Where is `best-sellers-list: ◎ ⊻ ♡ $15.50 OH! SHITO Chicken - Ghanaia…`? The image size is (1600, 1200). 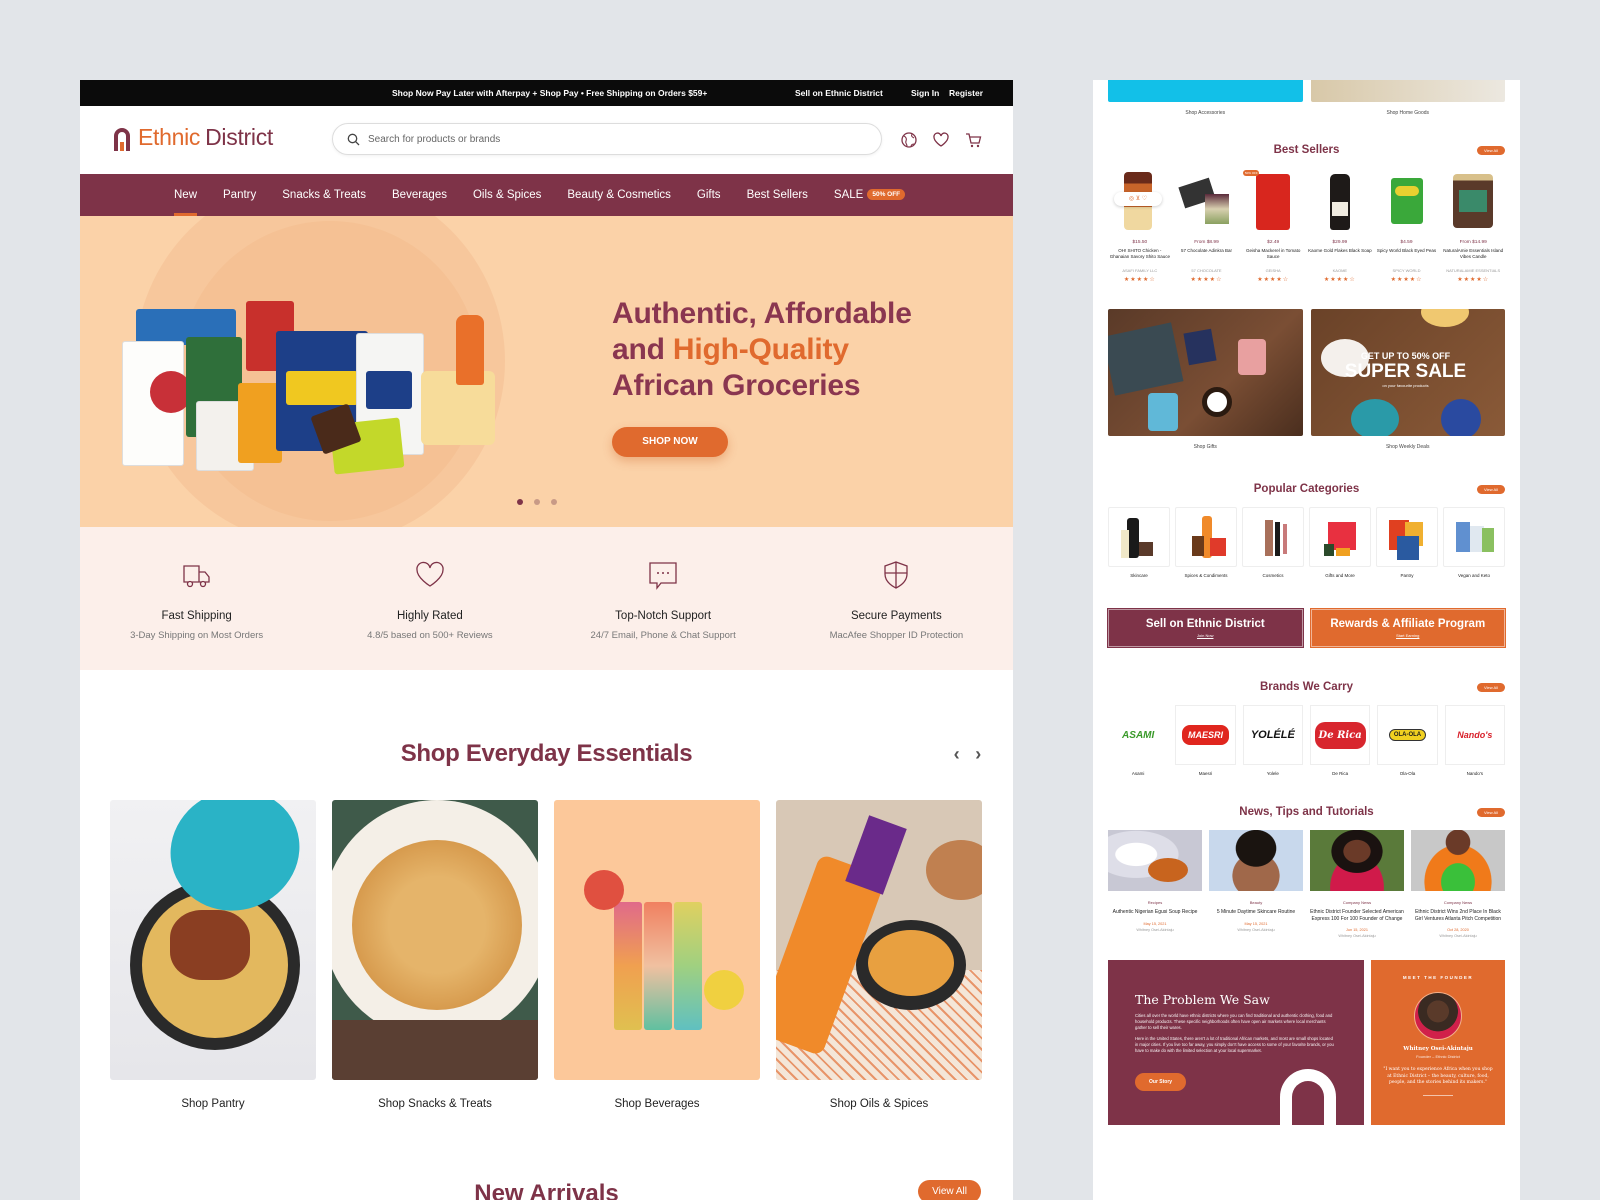
best-sellers-list: ◎ ⊻ ♡ $15.50 OH! SHITO Chicken - Ghanaia… is located at coordinates (1306, 225).